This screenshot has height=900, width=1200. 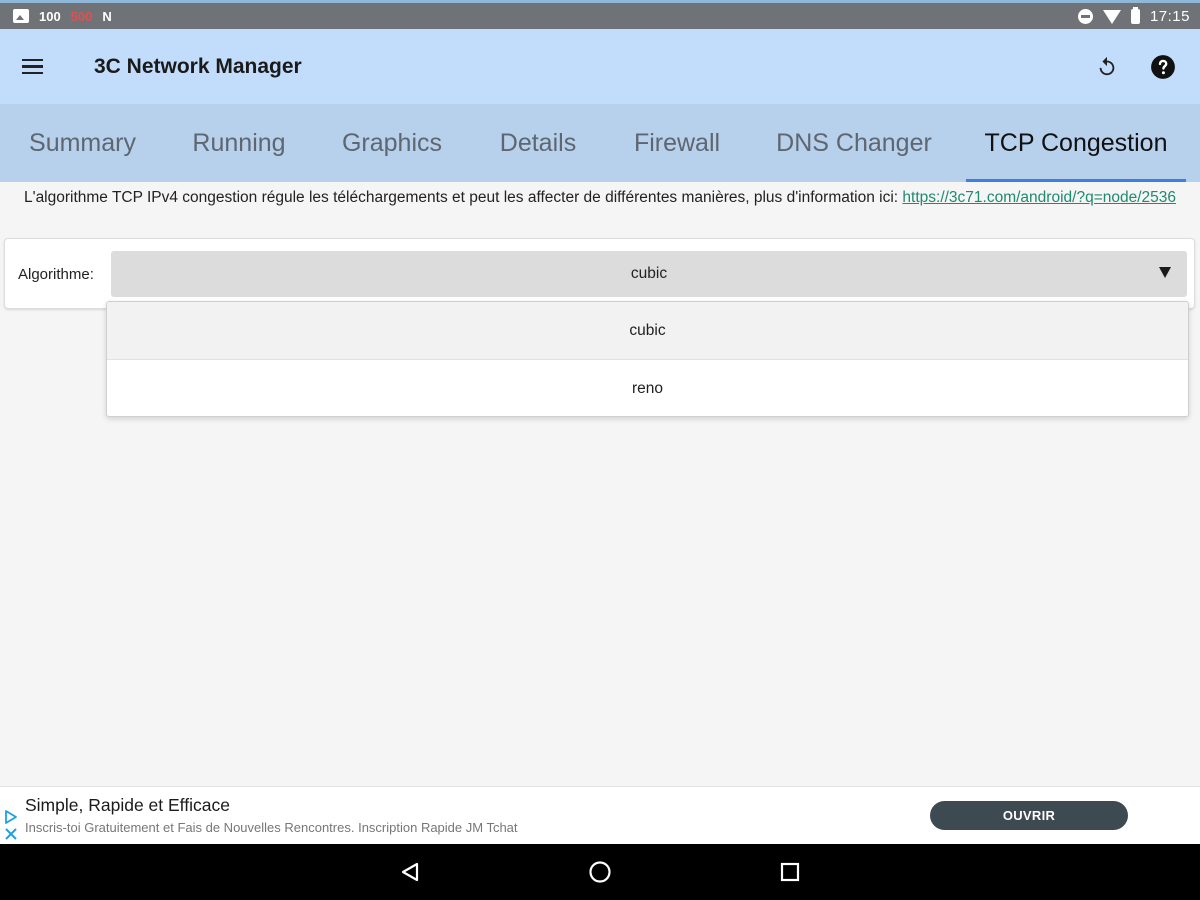 I want to click on status-time: 17:15, so click(x=1169, y=16).